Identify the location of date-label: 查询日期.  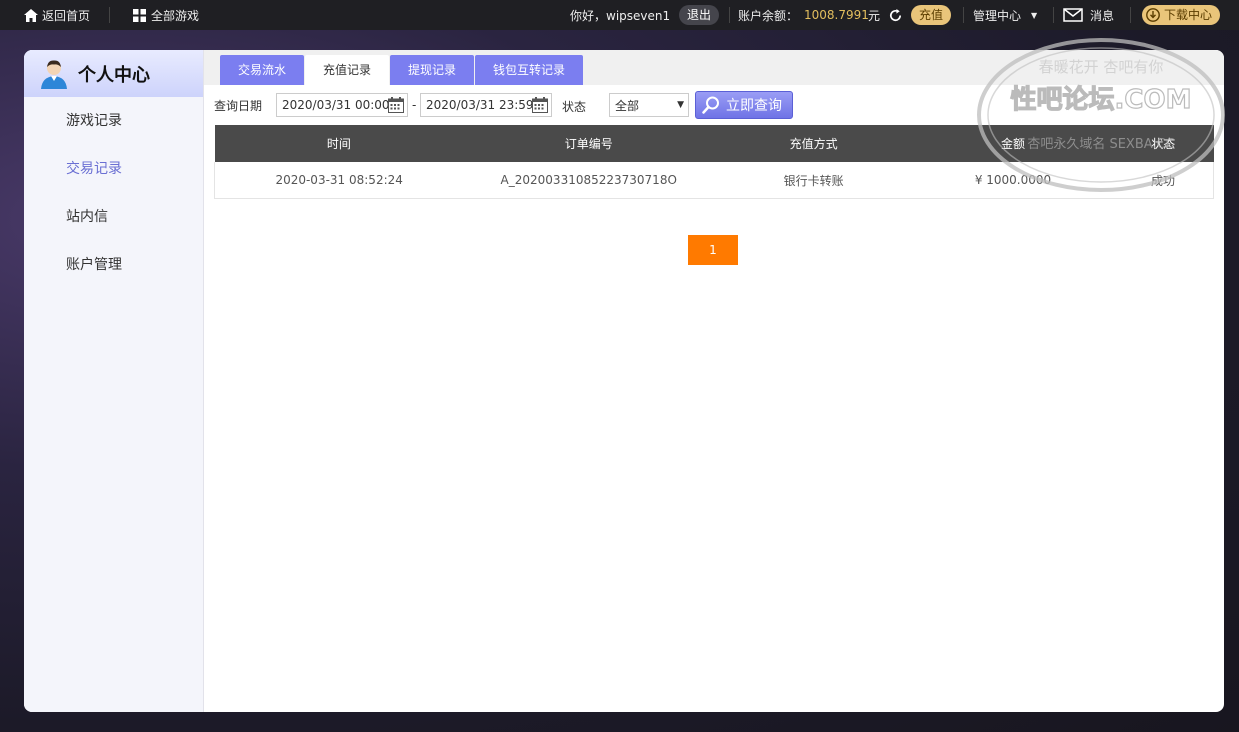
(238, 105).